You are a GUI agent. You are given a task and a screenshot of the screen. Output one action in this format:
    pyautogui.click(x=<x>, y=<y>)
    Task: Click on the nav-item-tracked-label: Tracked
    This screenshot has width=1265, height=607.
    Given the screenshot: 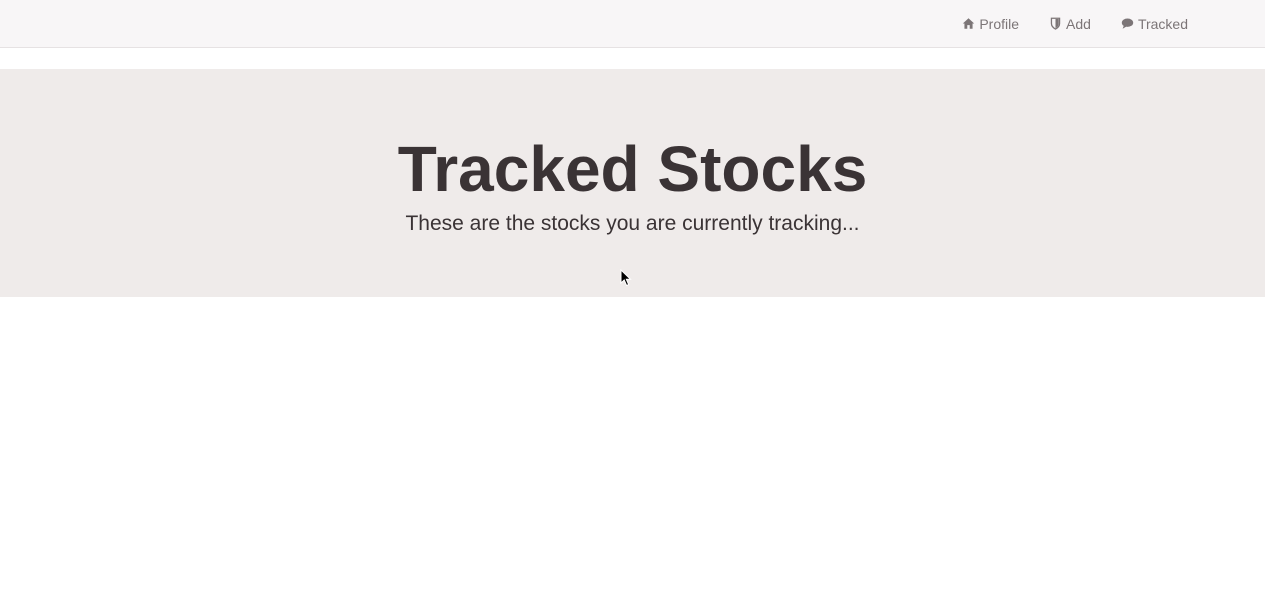 What is the action you would take?
    pyautogui.click(x=1162, y=23)
    